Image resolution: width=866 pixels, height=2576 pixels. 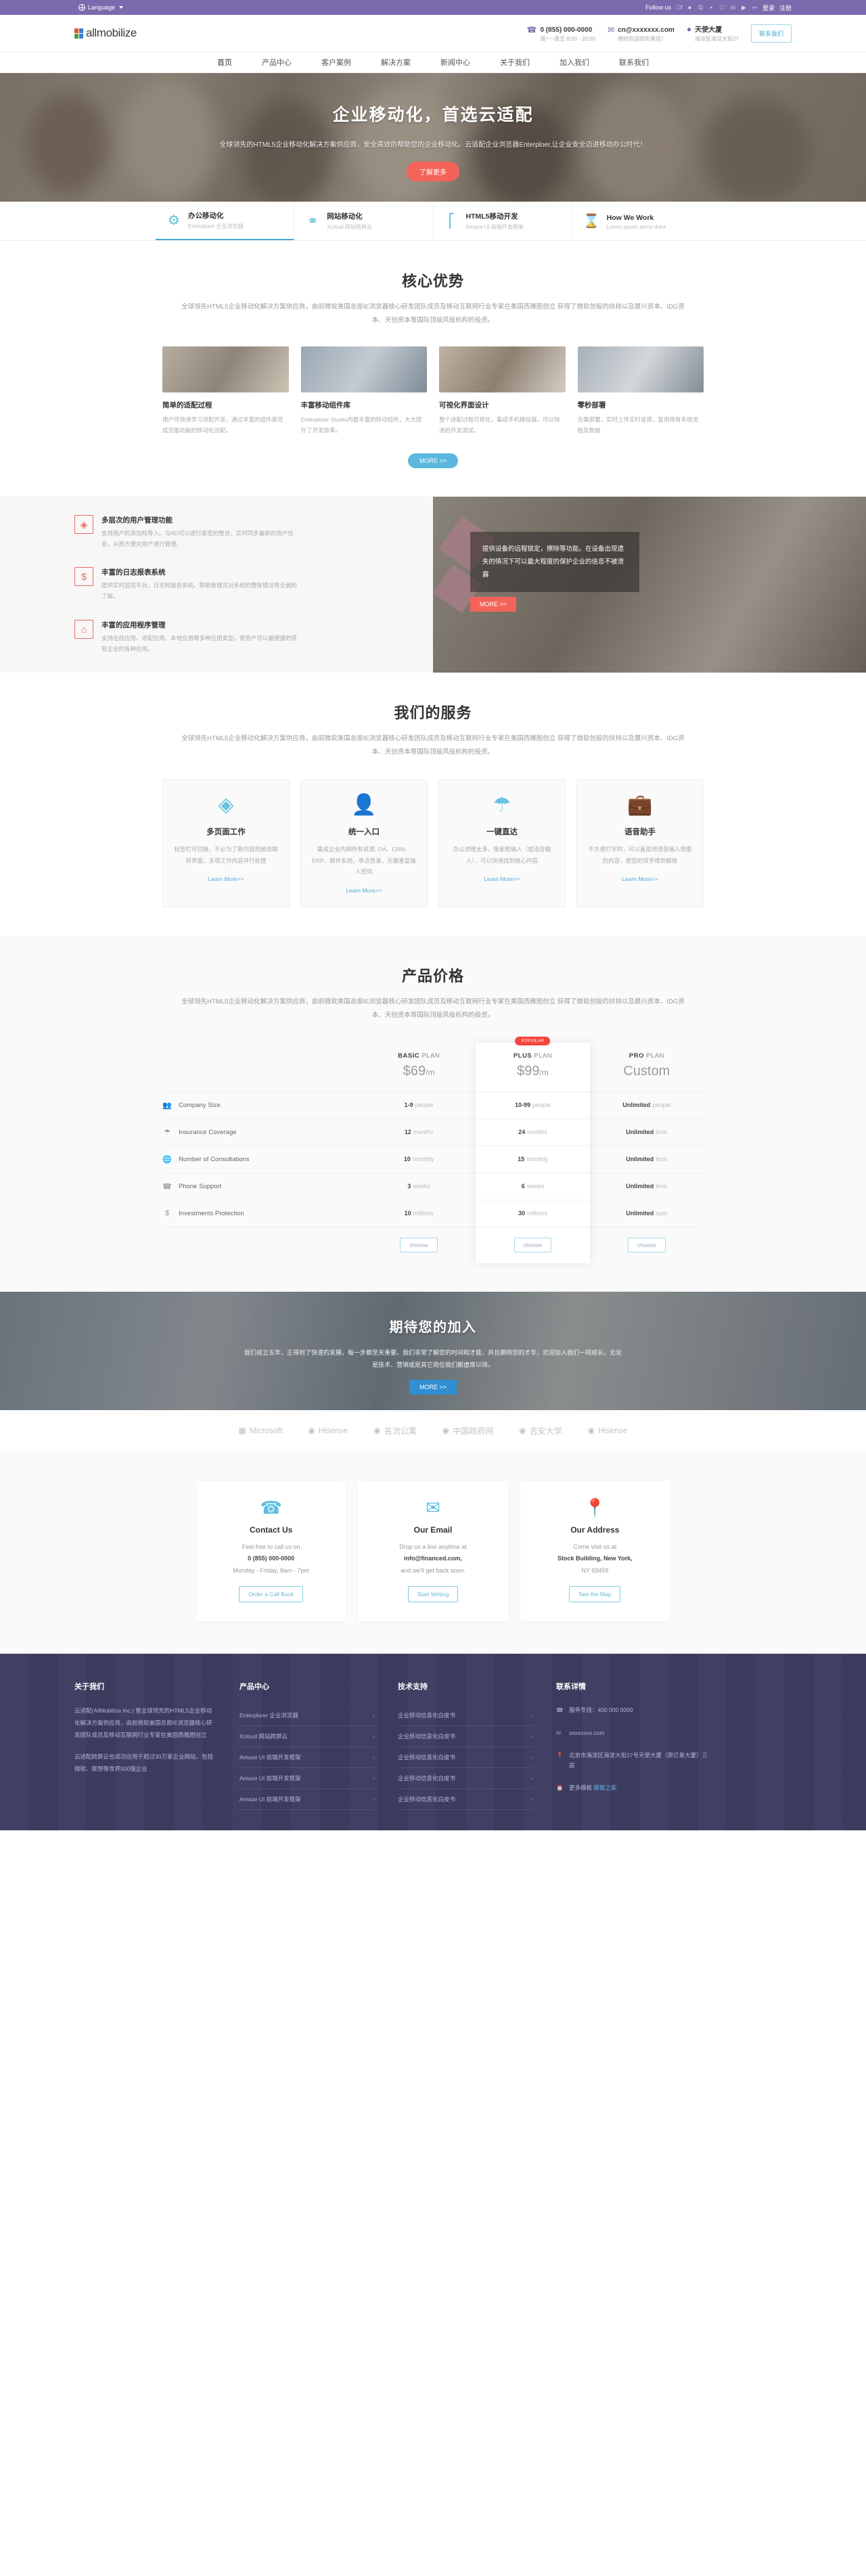 What do you see at coordinates (679, 7) in the screenshot?
I see `facebook-icon: f` at bounding box center [679, 7].